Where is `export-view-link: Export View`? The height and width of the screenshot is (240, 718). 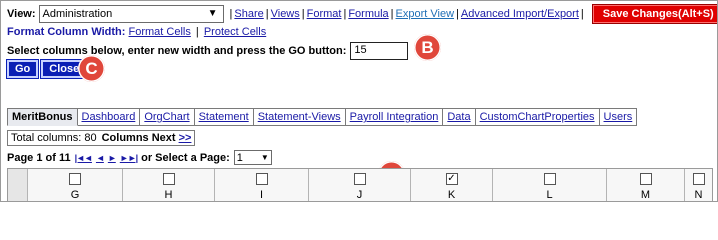
export-view-link: Export View is located at coordinates (425, 14).